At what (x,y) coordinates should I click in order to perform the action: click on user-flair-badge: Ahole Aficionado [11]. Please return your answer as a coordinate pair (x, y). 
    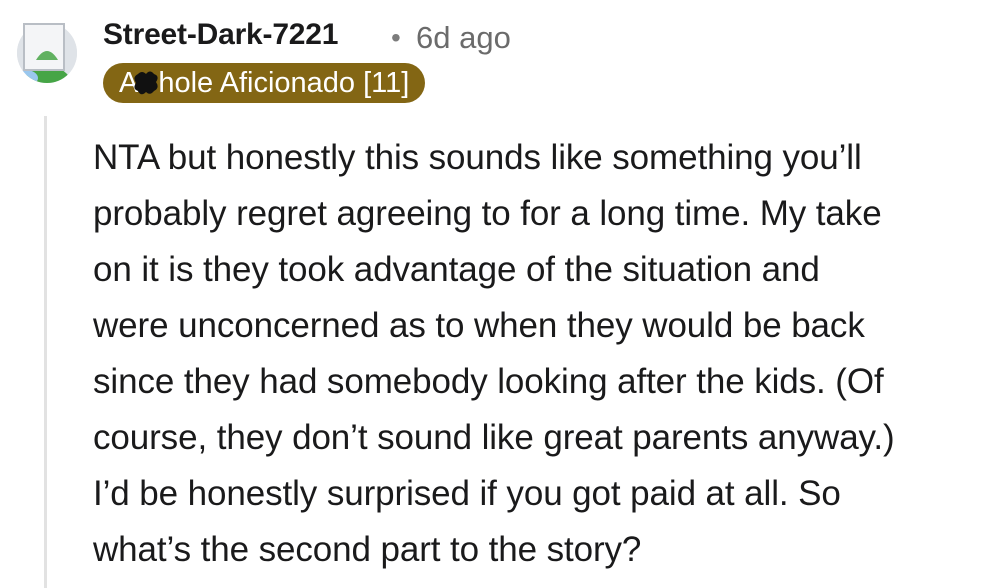
    Looking at the image, I should click on (264, 83).